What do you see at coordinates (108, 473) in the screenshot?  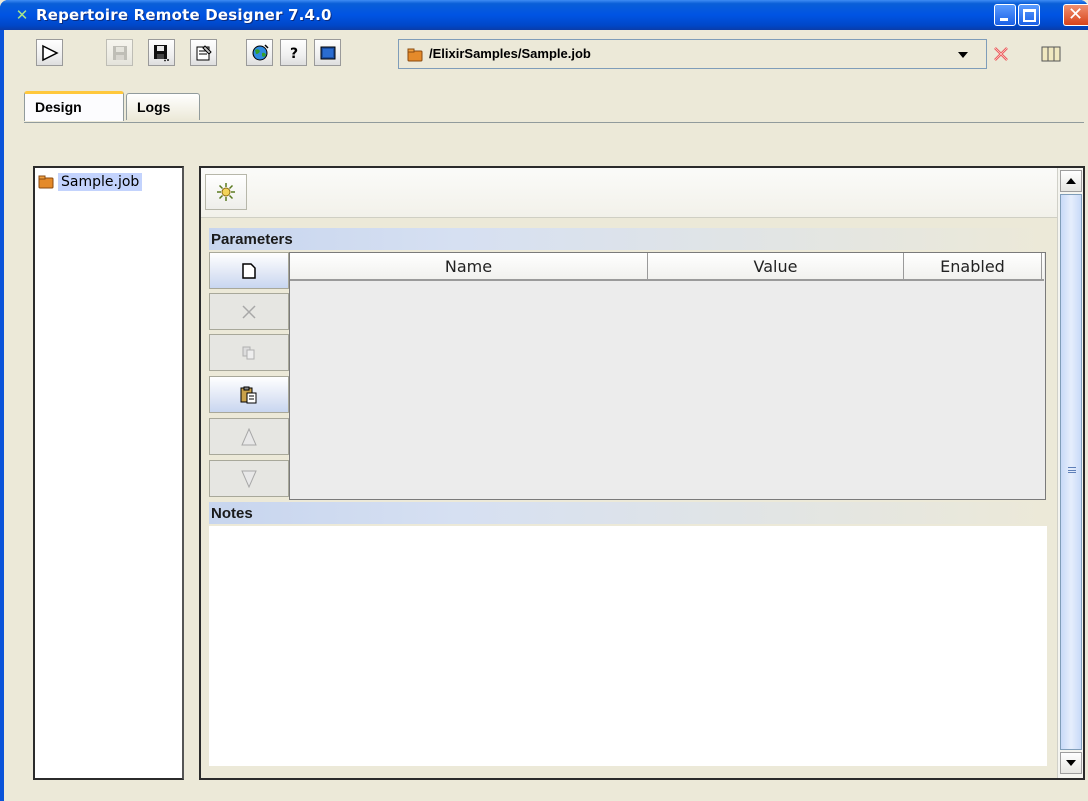 I see `job-tree: Sample.job` at bounding box center [108, 473].